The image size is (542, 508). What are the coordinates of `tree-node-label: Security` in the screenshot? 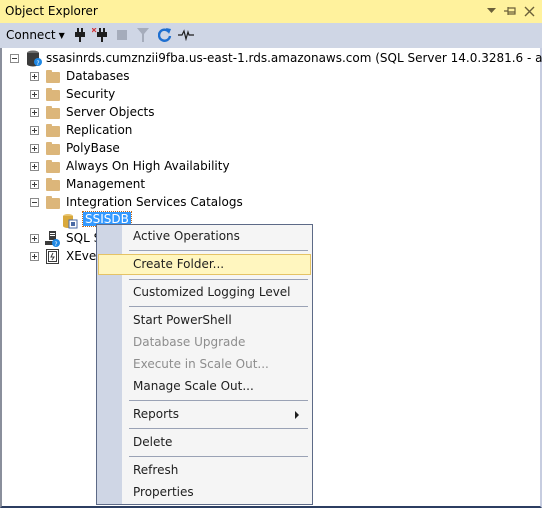 It's located at (91, 94).